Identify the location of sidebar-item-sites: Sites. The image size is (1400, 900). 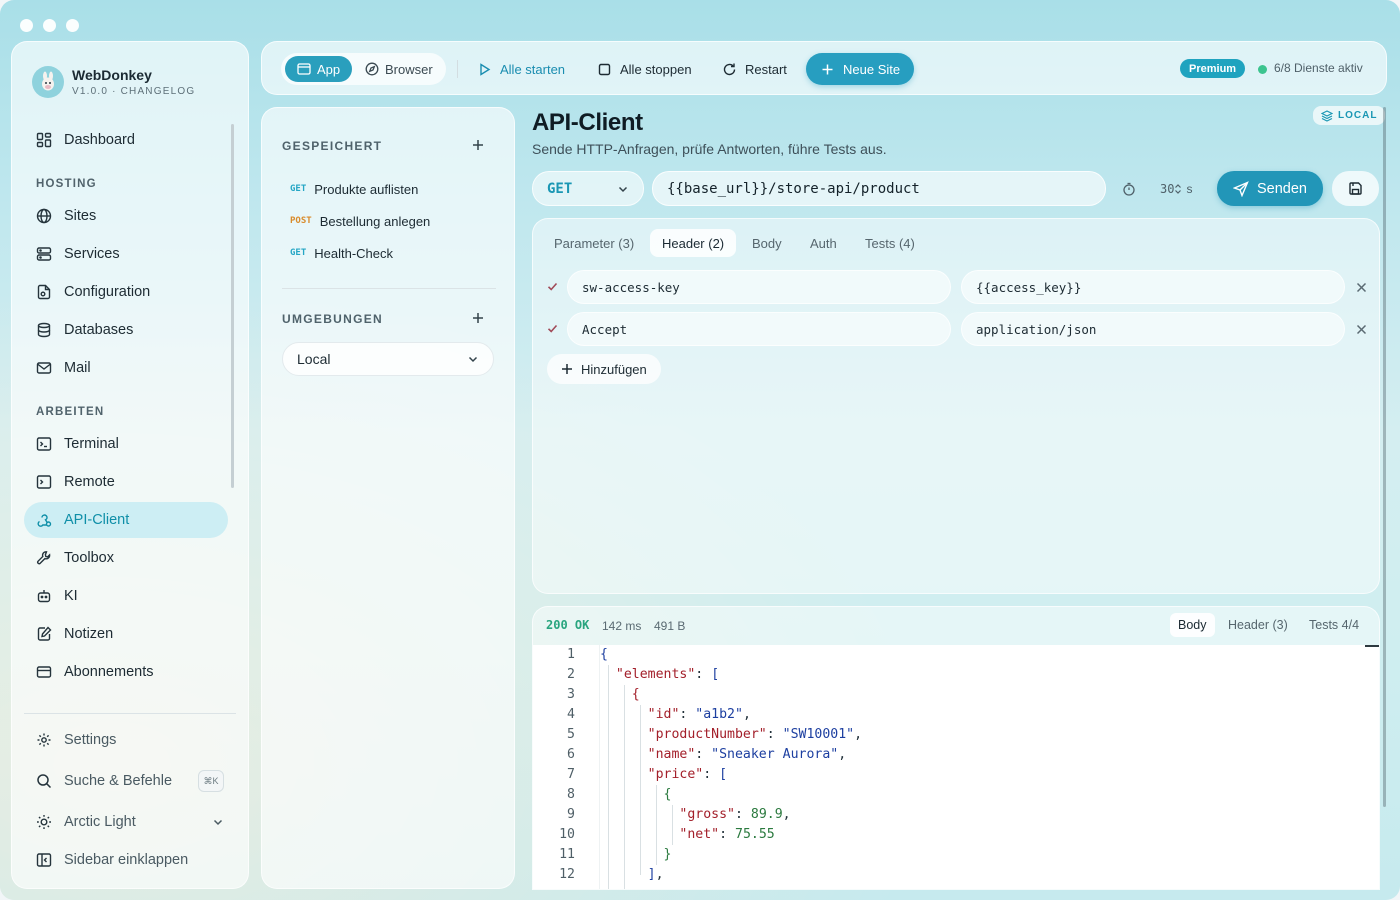
(126, 216).